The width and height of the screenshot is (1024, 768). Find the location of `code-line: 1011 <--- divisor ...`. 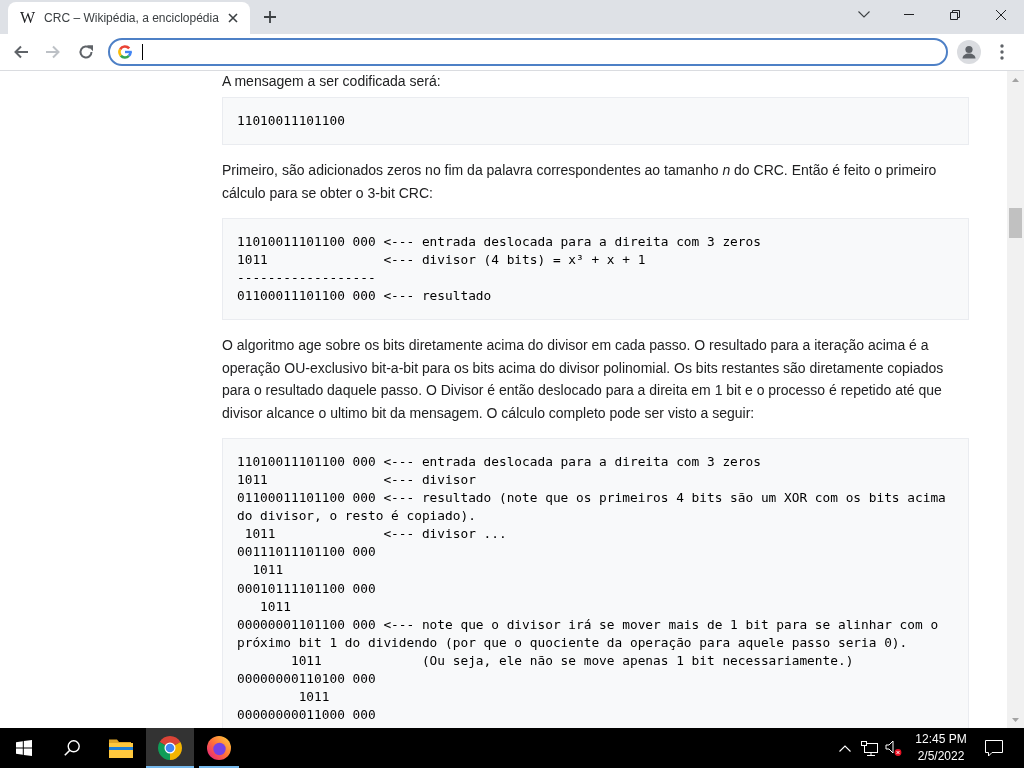

code-line: 1011 <--- divisor ... is located at coordinates (375, 534).